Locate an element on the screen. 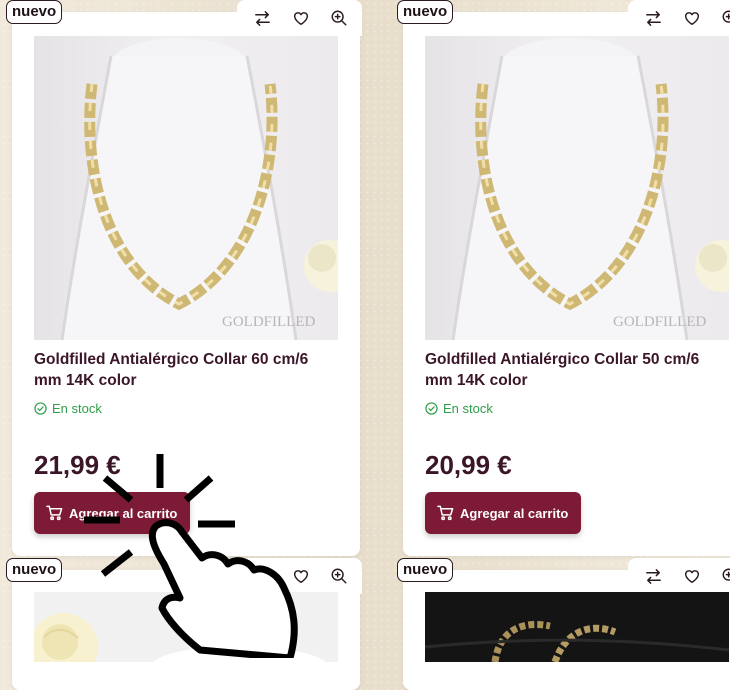 This screenshot has width=730, height=690. jewelry-image is located at coordinates (577, 627).